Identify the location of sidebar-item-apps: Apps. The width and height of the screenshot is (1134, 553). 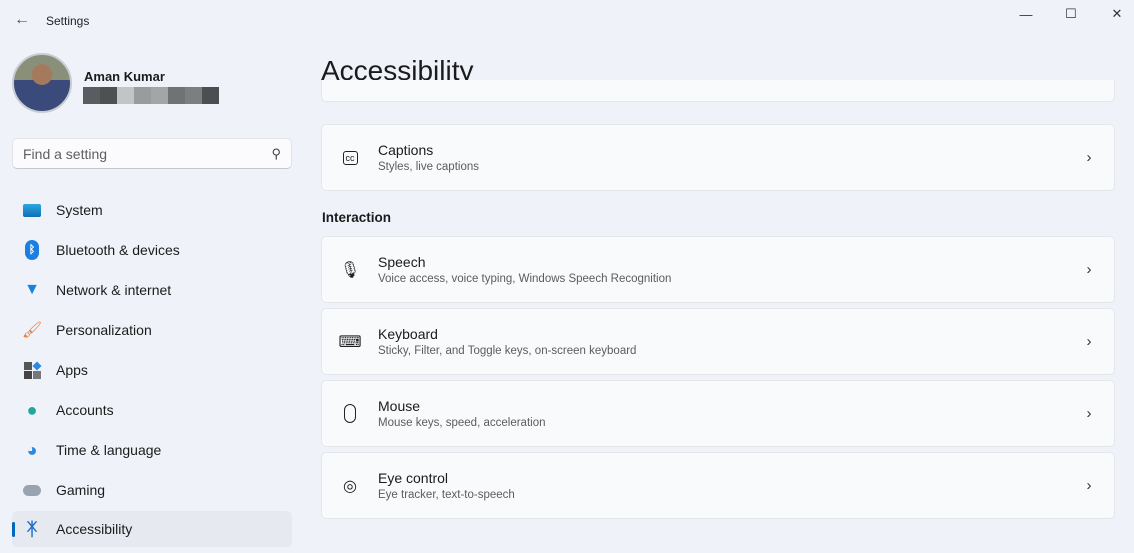
(152, 370).